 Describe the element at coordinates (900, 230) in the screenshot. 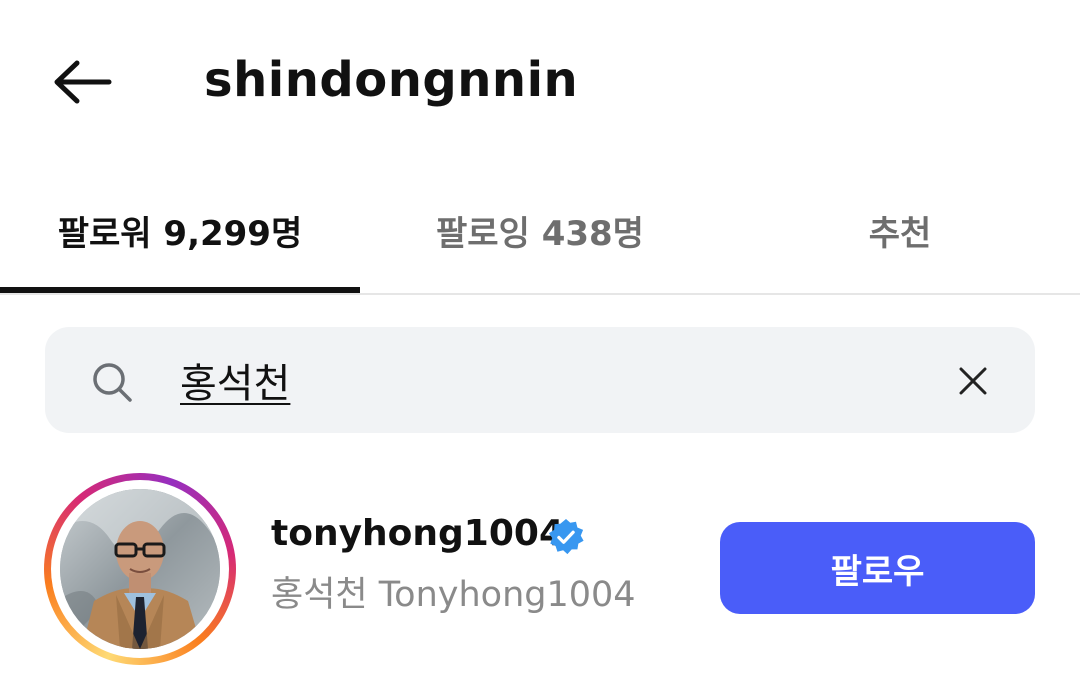

I see `tab-suggested: 추천` at that location.